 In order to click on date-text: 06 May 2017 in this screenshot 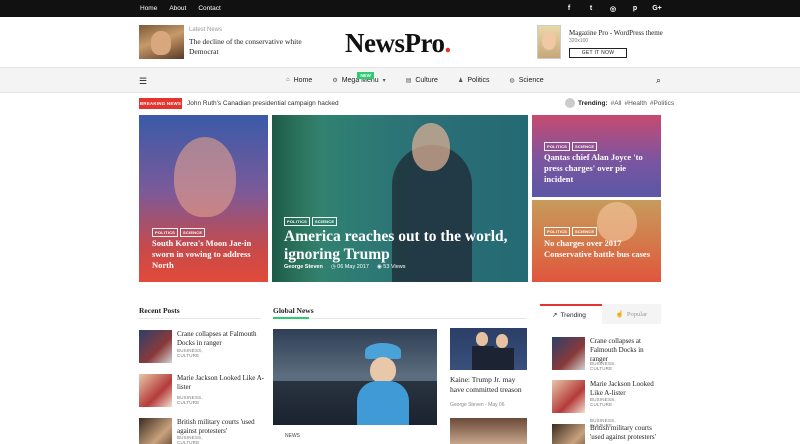, I will do `click(353, 267)`.